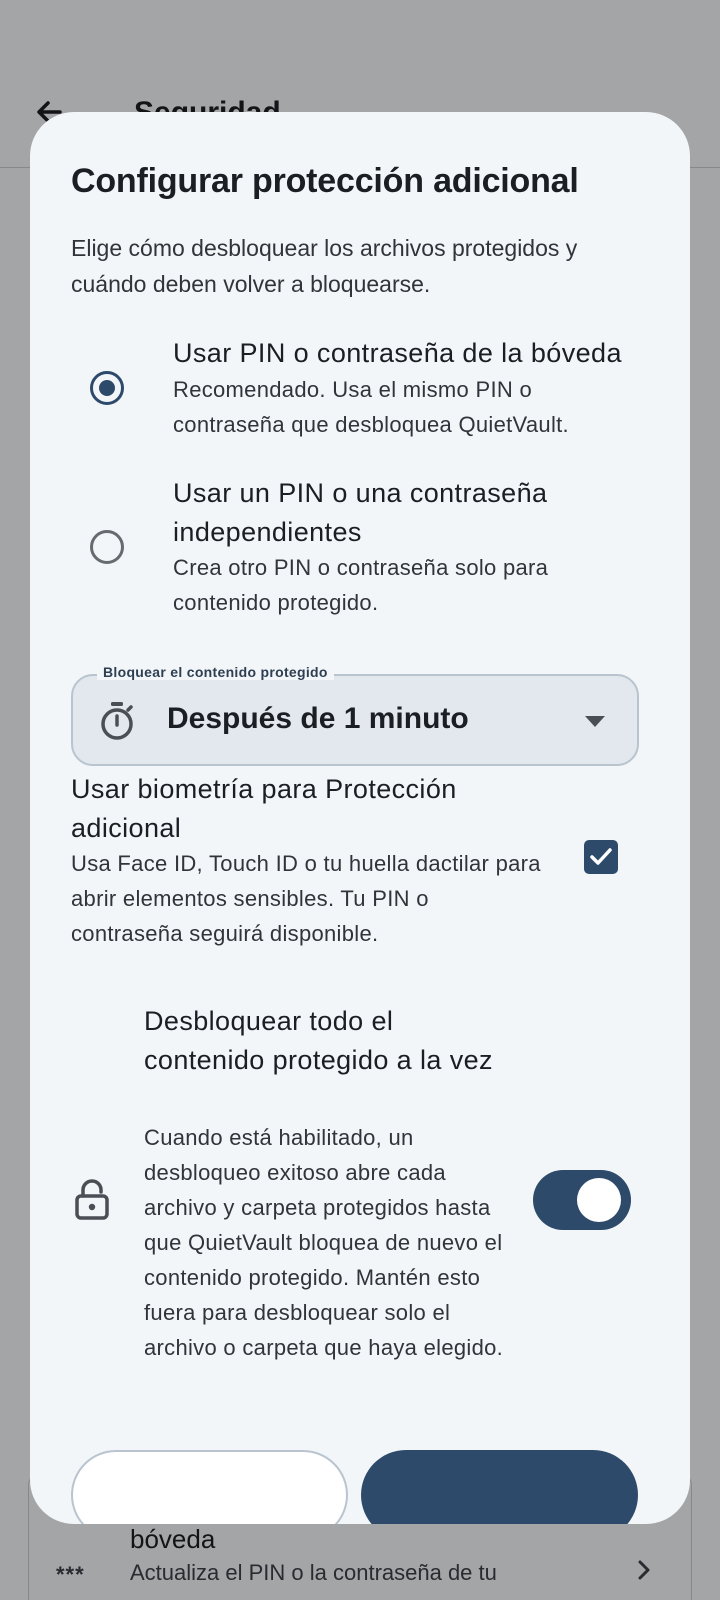 Image resolution: width=720 pixels, height=1600 pixels. What do you see at coordinates (499, 1487) in the screenshot?
I see `save-button` at bounding box center [499, 1487].